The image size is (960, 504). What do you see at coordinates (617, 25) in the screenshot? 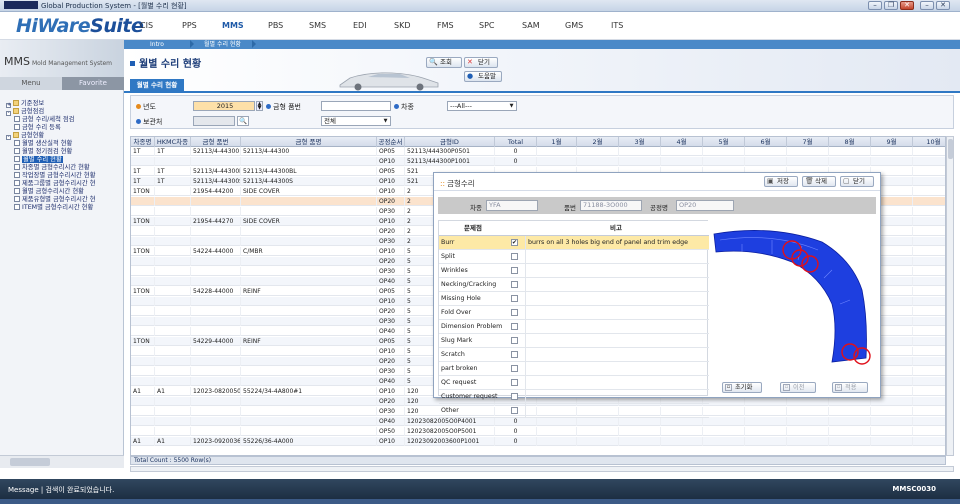
I see `menu-its: ITS` at bounding box center [617, 25].